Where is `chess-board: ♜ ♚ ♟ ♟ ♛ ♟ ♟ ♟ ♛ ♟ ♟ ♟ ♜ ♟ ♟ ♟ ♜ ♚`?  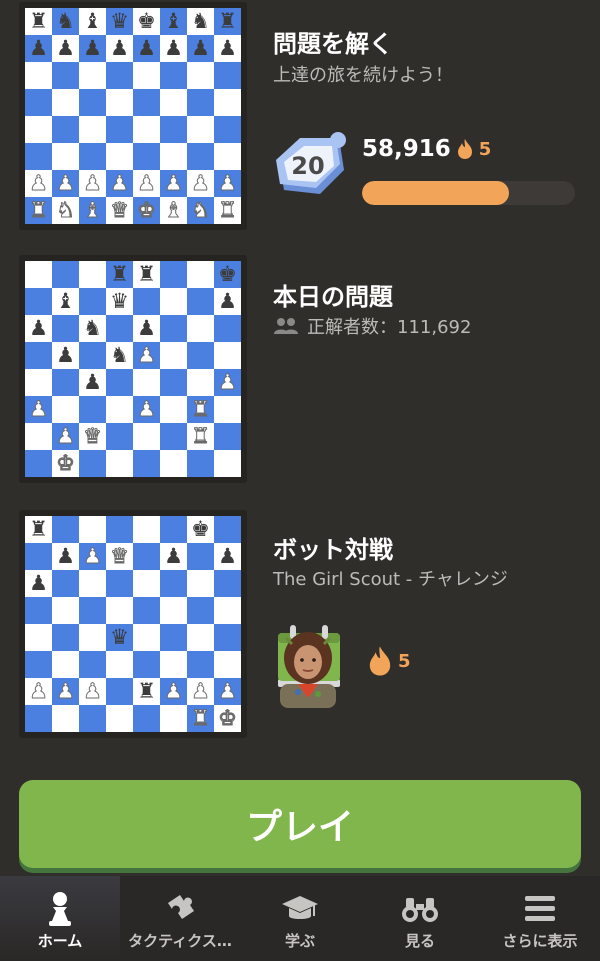
chess-board: ♜ ♚ ♟ ♟ ♛ ♟ ♟ ♟ ♛ ♟ ♟ ♟ ♜ ♟ ♟ ♟ ♜ ♚ is located at coordinates (133, 624).